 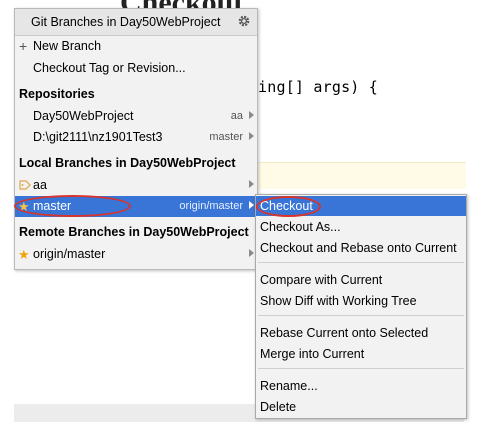 I want to click on merge-current-label: Merge into Current, so click(x=312, y=354).